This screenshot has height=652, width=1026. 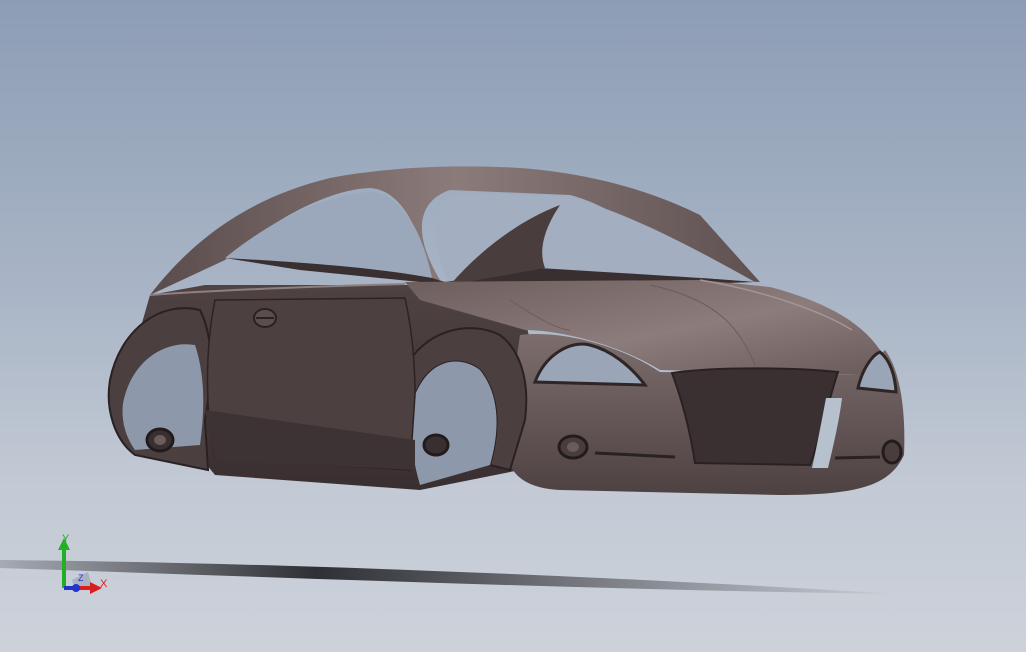 What do you see at coordinates (453, 423) in the screenshot?
I see `car-front-wheel-well` at bounding box center [453, 423].